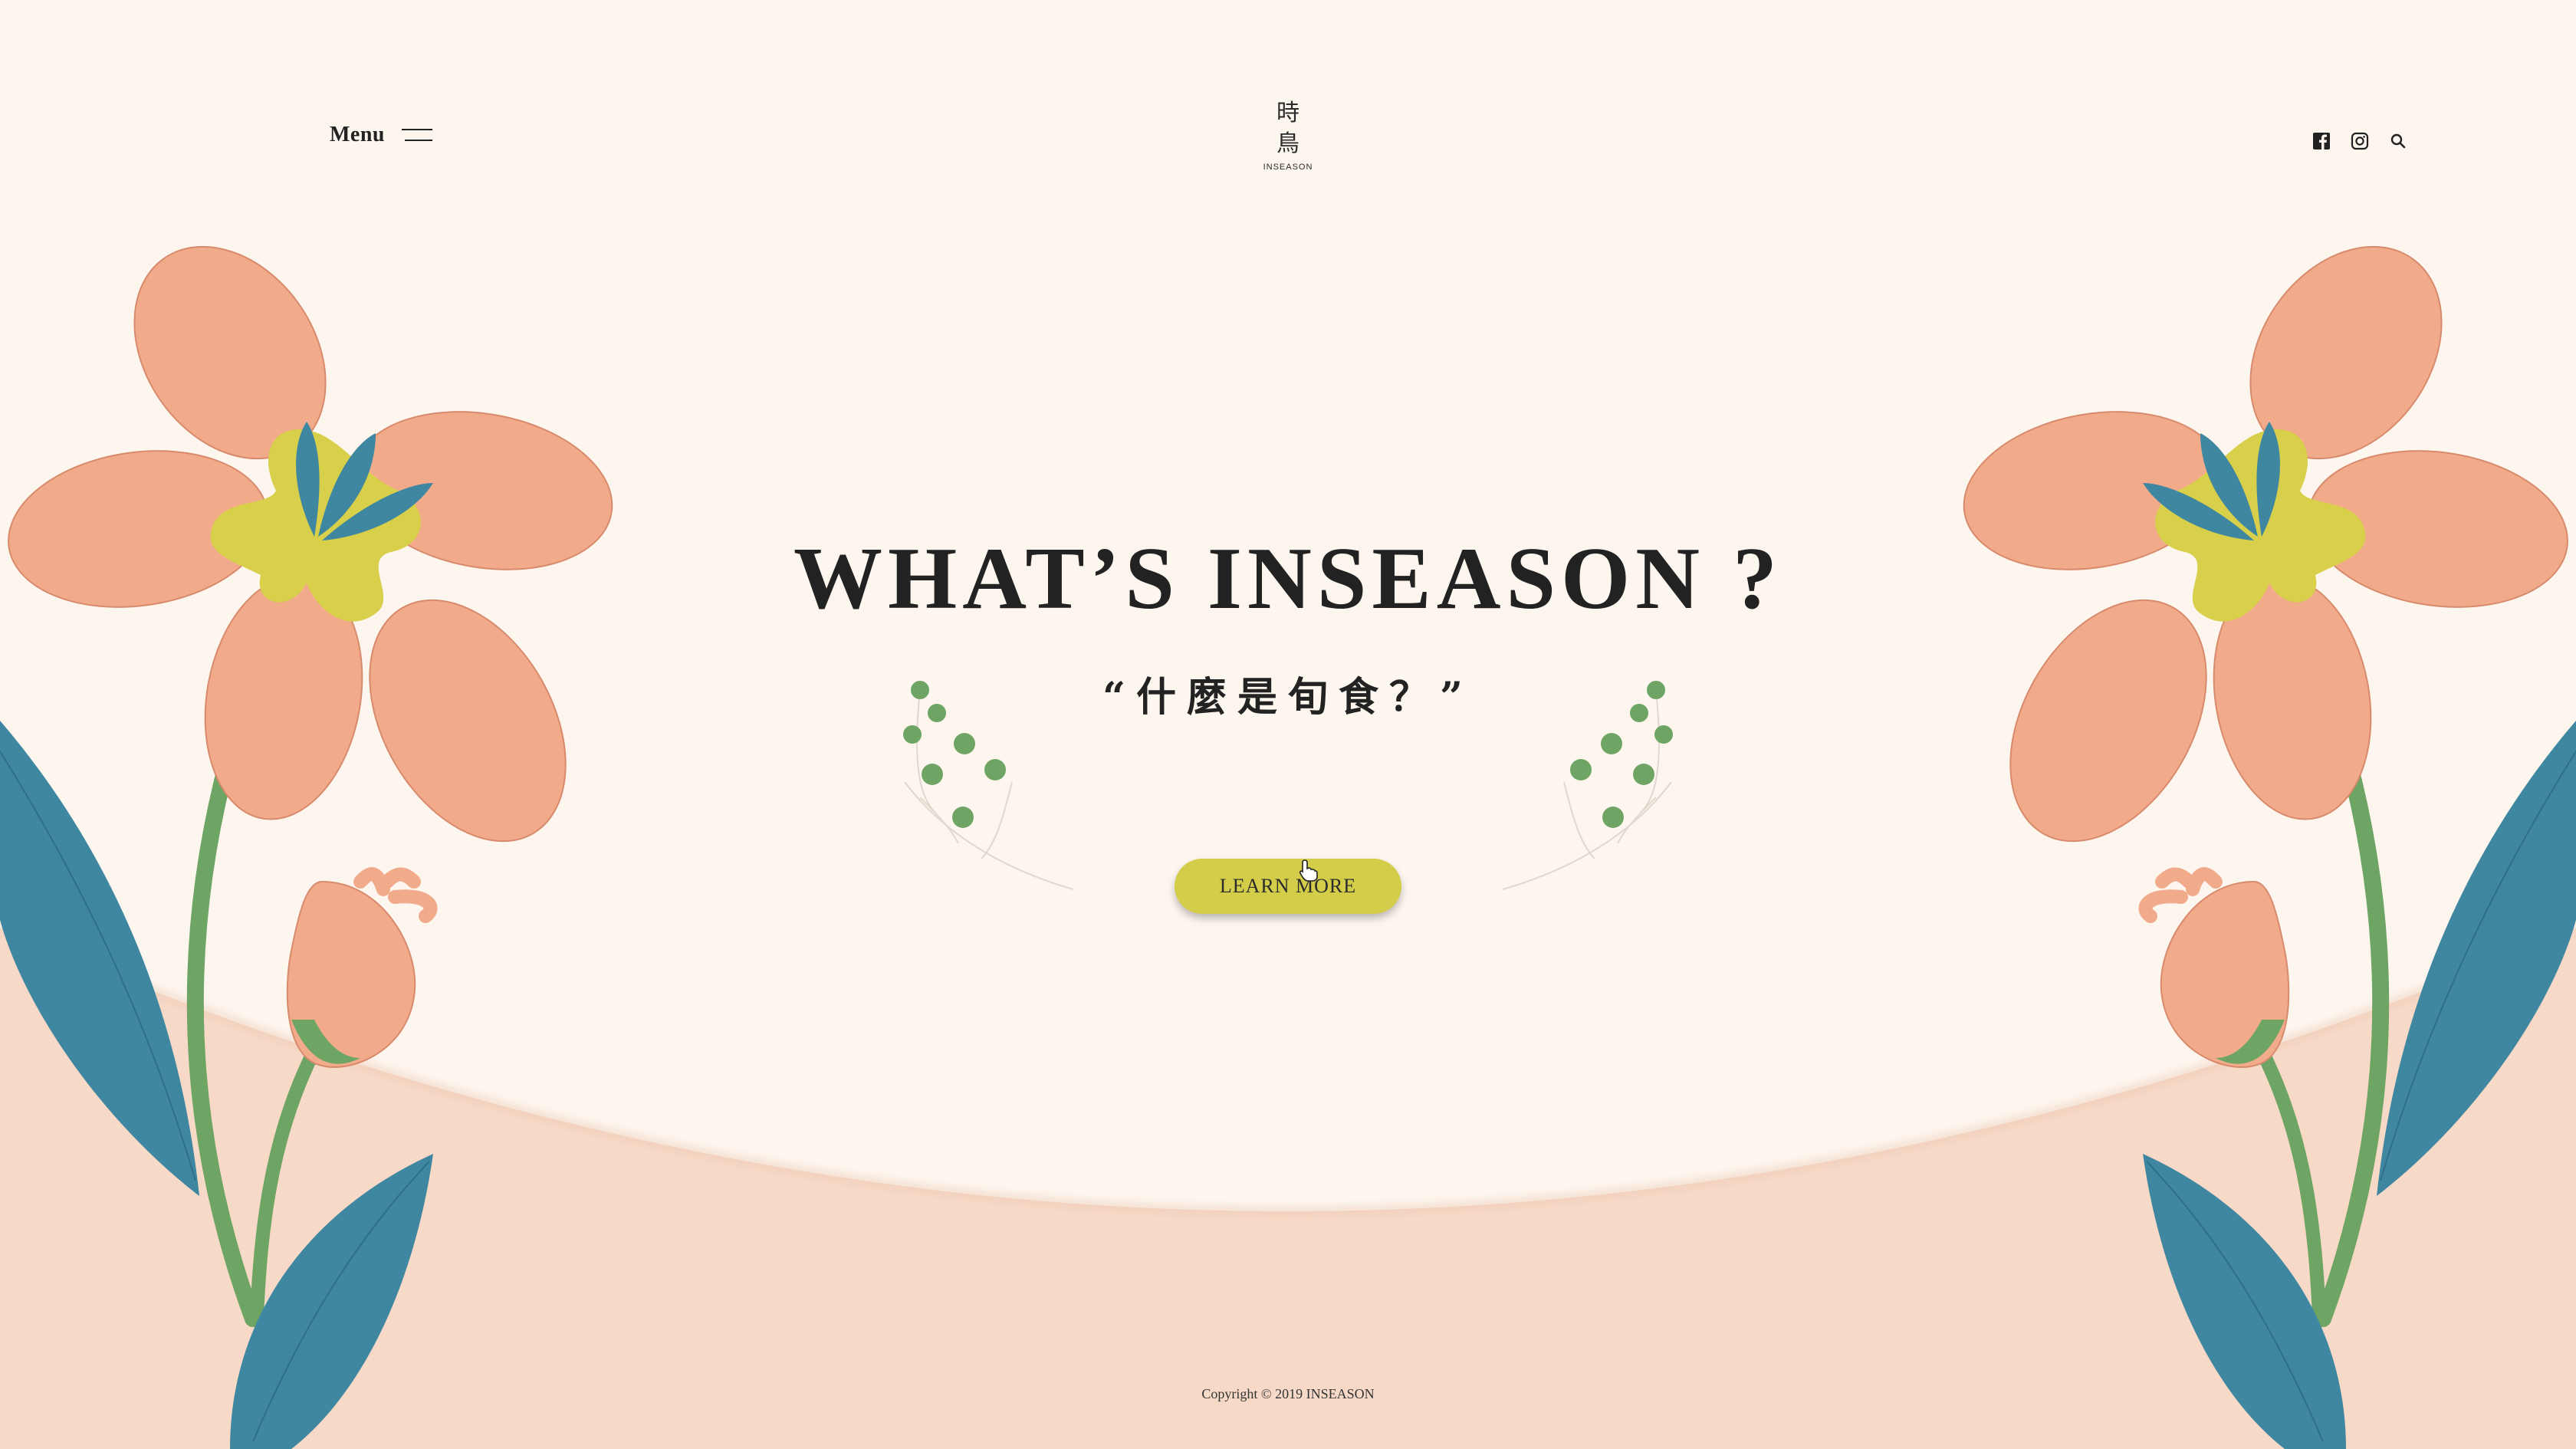 This screenshot has width=2576, height=1449. Describe the element at coordinates (417, 135) in the screenshot. I see `hamburger-icon` at that location.